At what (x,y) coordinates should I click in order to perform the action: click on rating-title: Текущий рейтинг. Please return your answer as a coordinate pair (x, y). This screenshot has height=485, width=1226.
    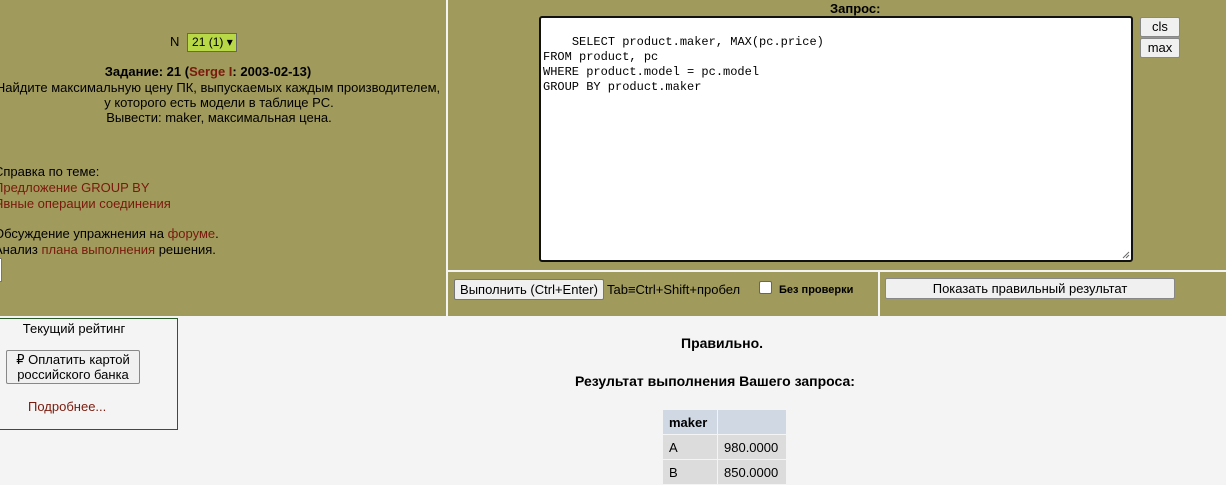
    Looking at the image, I should click on (74, 328).